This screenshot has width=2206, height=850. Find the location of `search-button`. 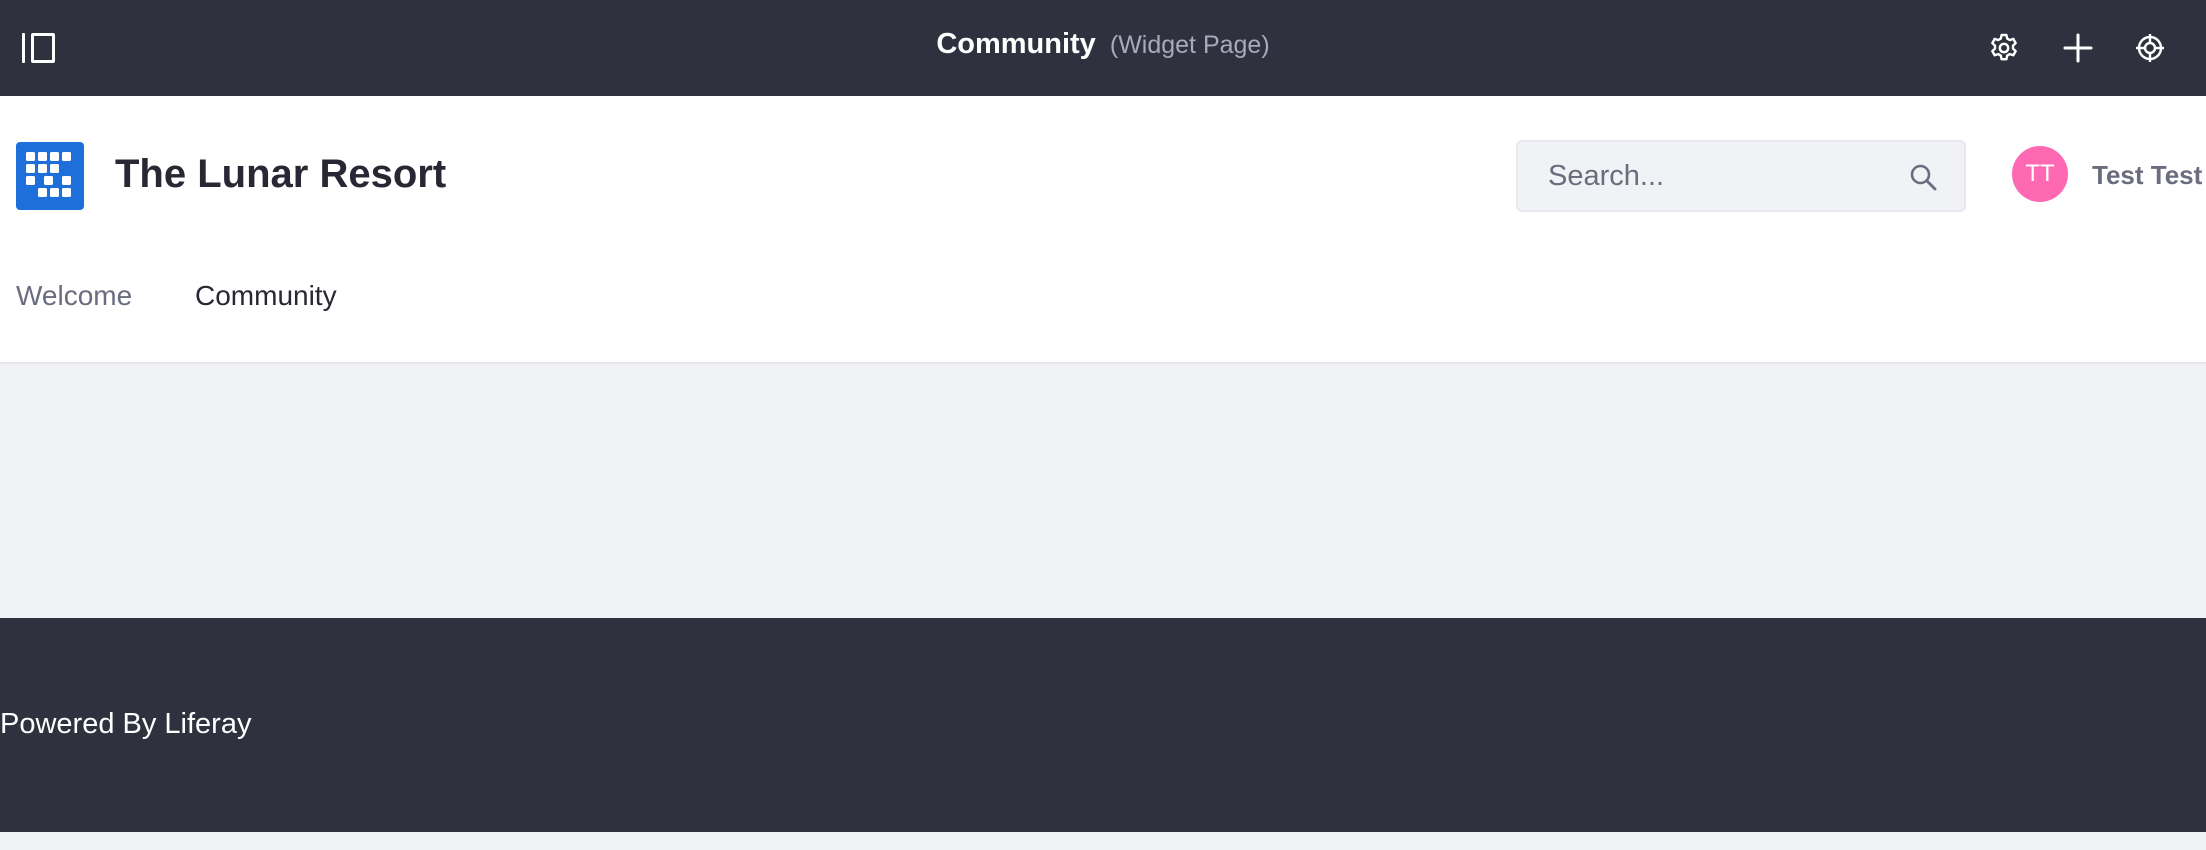

search-button is located at coordinates (1923, 177).